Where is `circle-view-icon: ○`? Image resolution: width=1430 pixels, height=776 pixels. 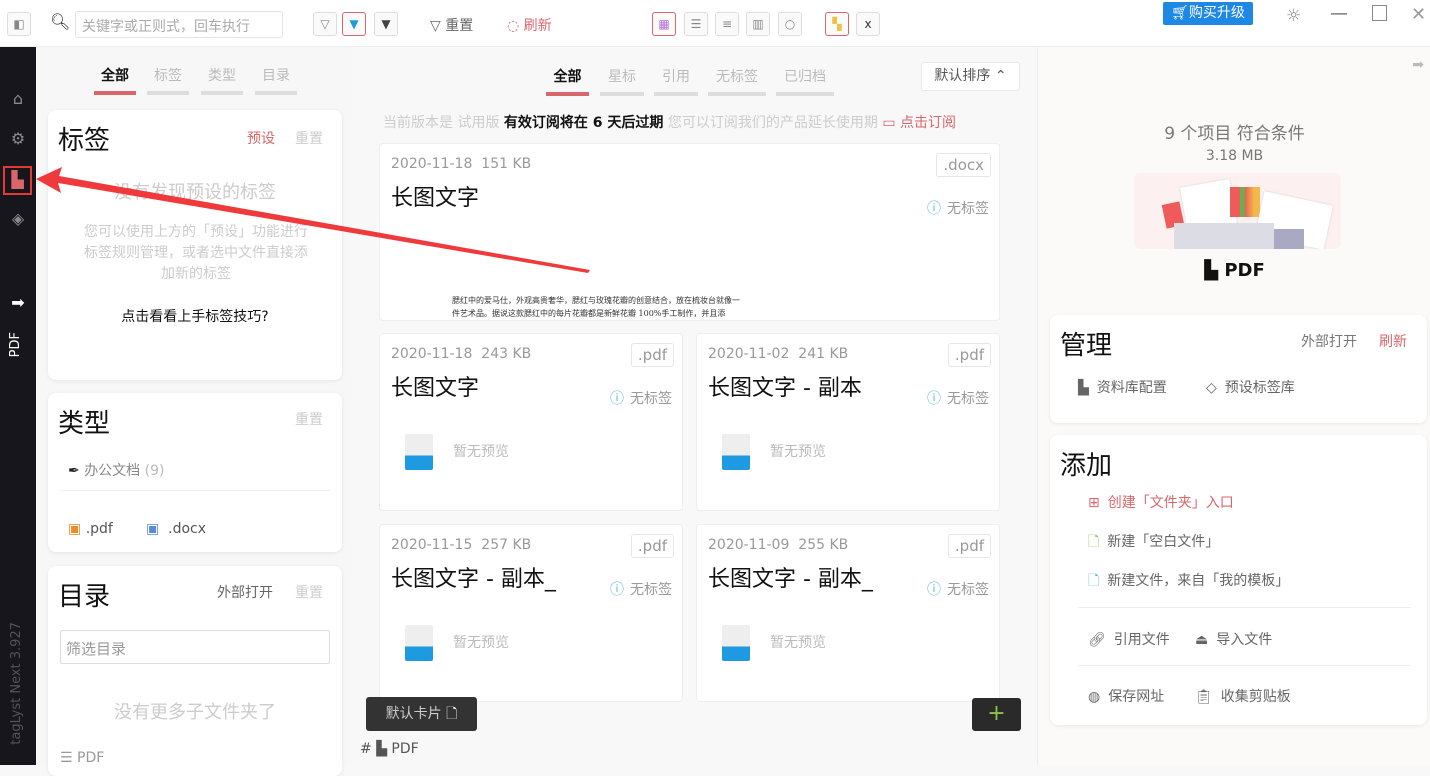 circle-view-icon: ○ is located at coordinates (790, 24).